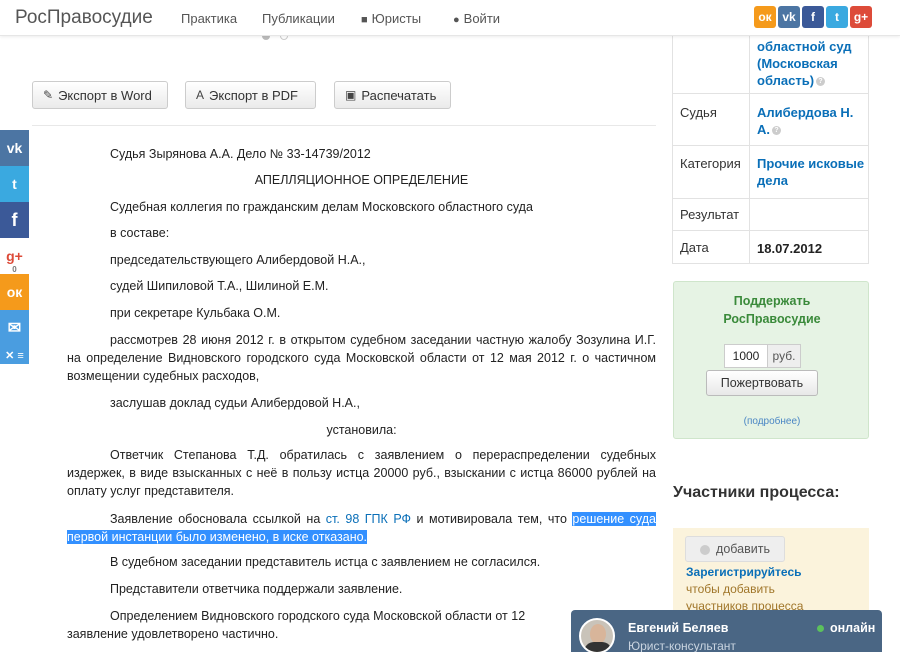 The width and height of the screenshot is (900, 652). What do you see at coordinates (789, 17) in the screenshot?
I see `vk-icon: vk` at bounding box center [789, 17].